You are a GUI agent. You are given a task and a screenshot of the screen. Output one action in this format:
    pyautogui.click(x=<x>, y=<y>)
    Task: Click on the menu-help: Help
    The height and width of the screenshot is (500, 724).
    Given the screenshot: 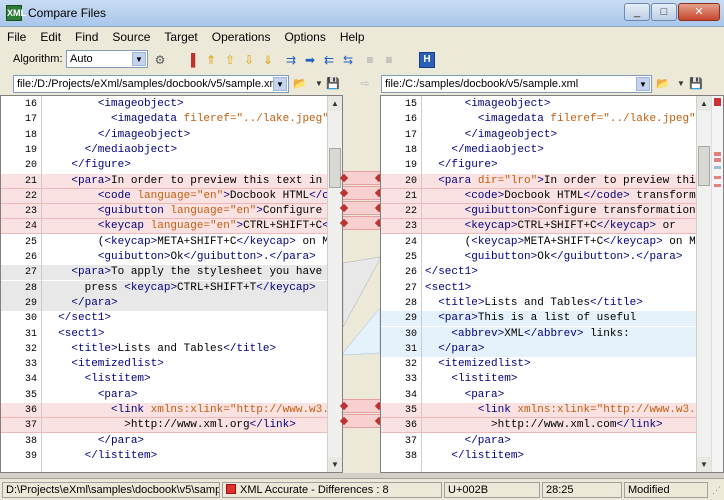 What is the action you would take?
    pyautogui.click(x=352, y=37)
    